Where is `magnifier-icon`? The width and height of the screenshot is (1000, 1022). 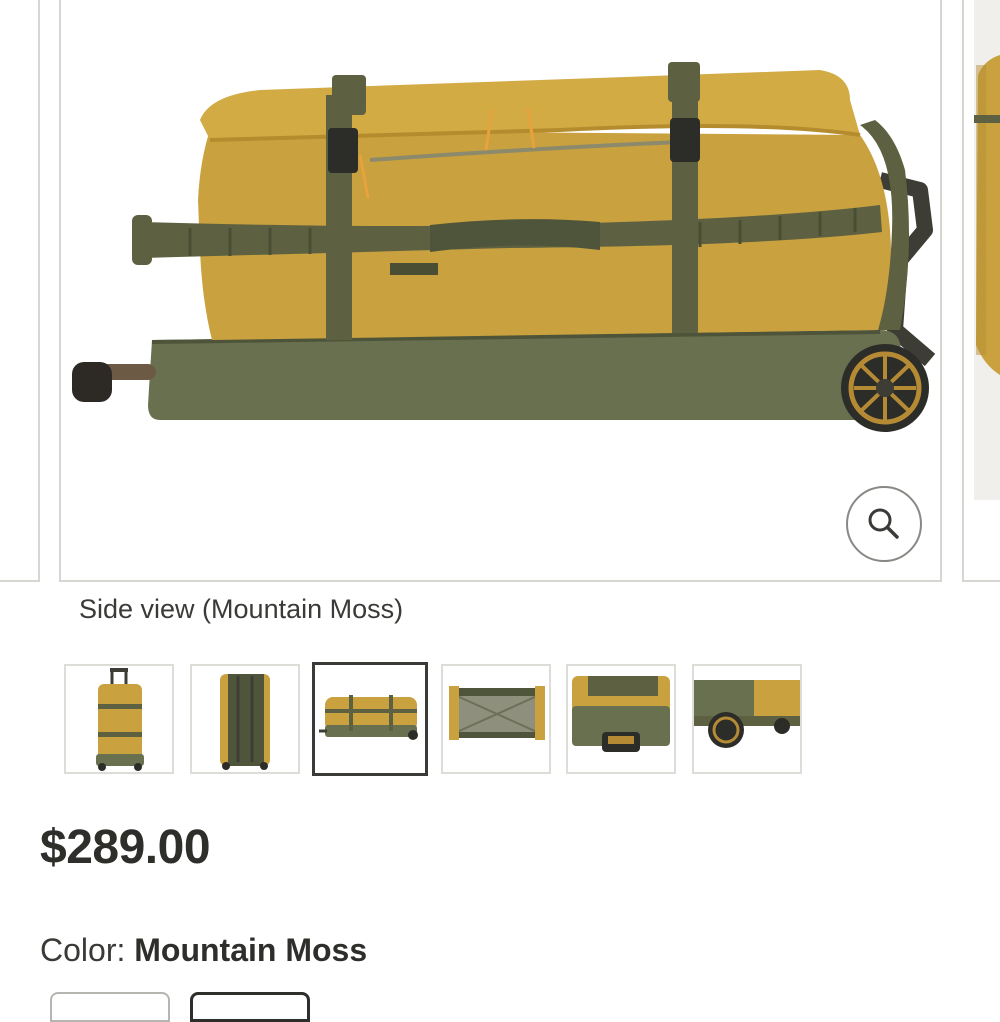 magnifier-icon is located at coordinates (883, 523).